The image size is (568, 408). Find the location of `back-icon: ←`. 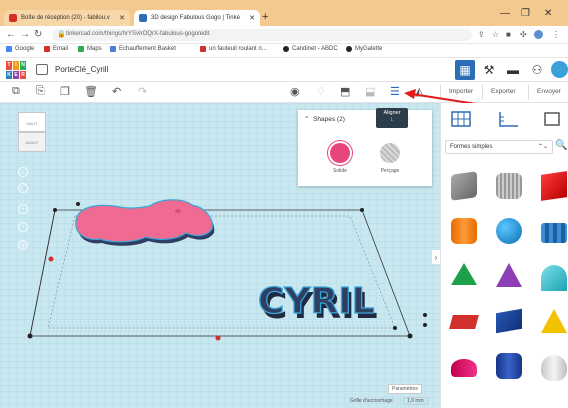

back-icon: ← is located at coordinates (11, 34).